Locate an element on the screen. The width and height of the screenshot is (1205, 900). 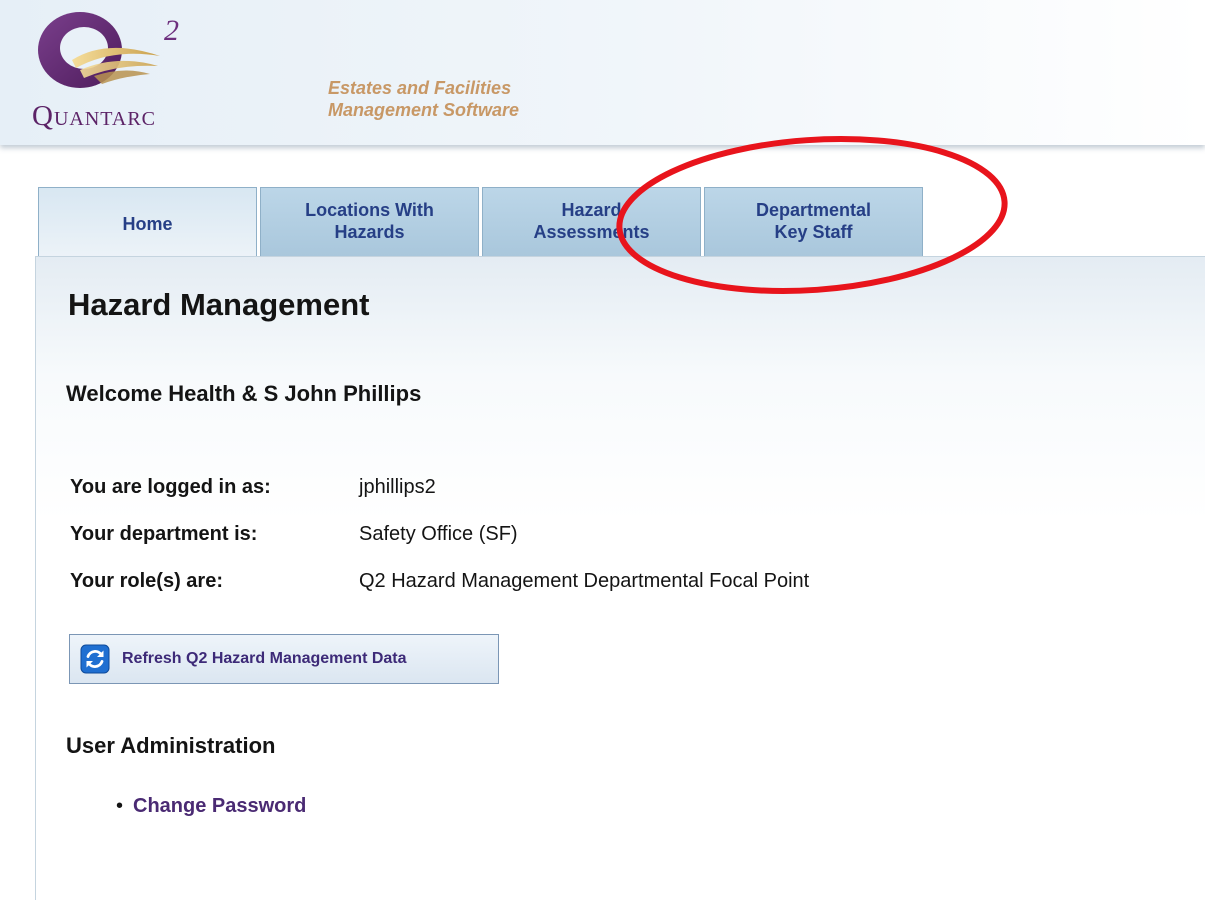
tab-locations-label-line-2: Hazards is located at coordinates (369, 231).